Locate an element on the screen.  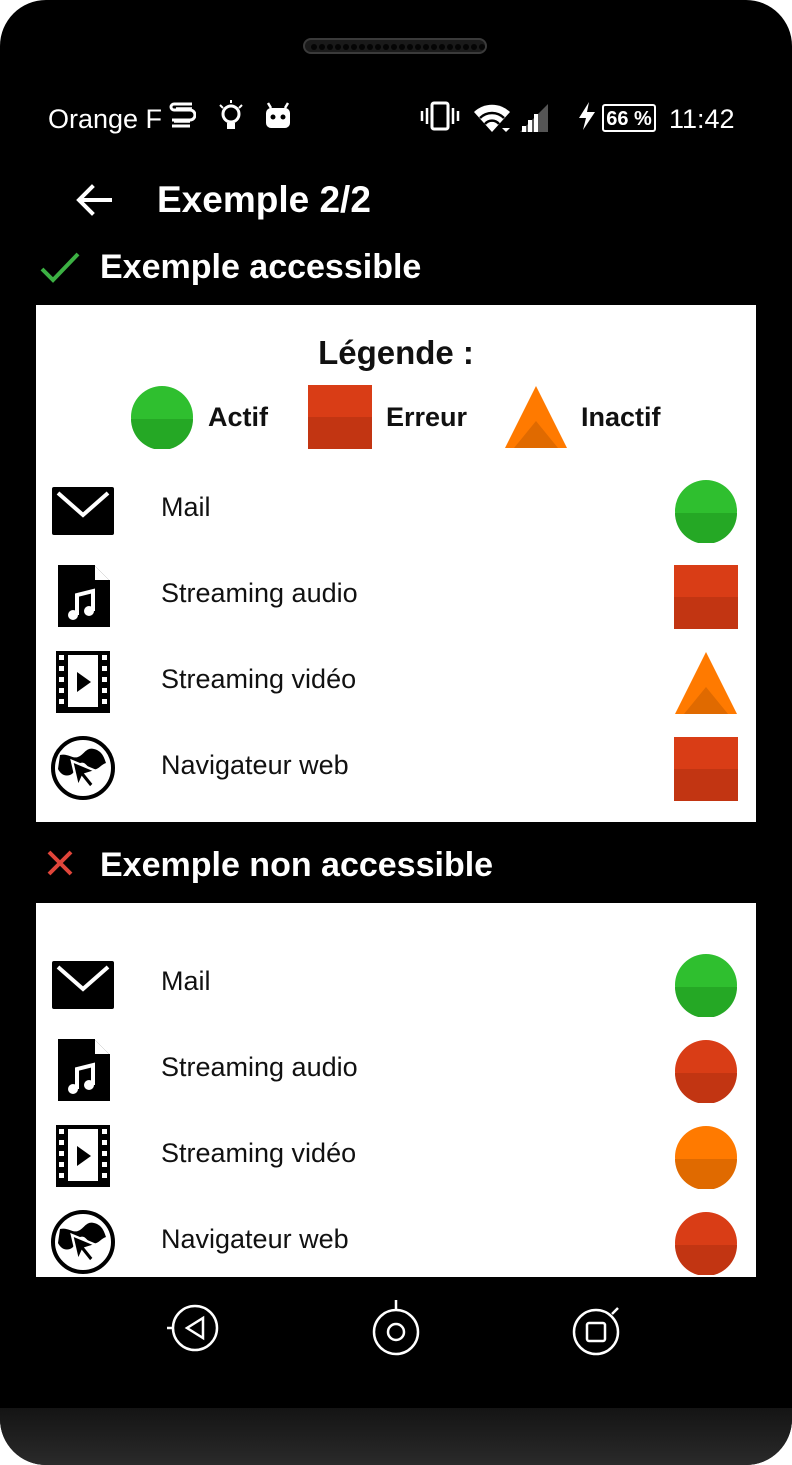
cross-icon is located at coordinates (60, 863).